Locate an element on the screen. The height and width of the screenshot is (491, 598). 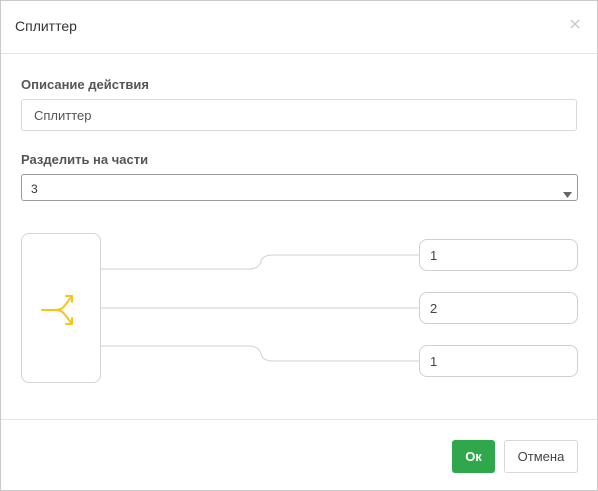
part-3-input is located at coordinates (498, 361).